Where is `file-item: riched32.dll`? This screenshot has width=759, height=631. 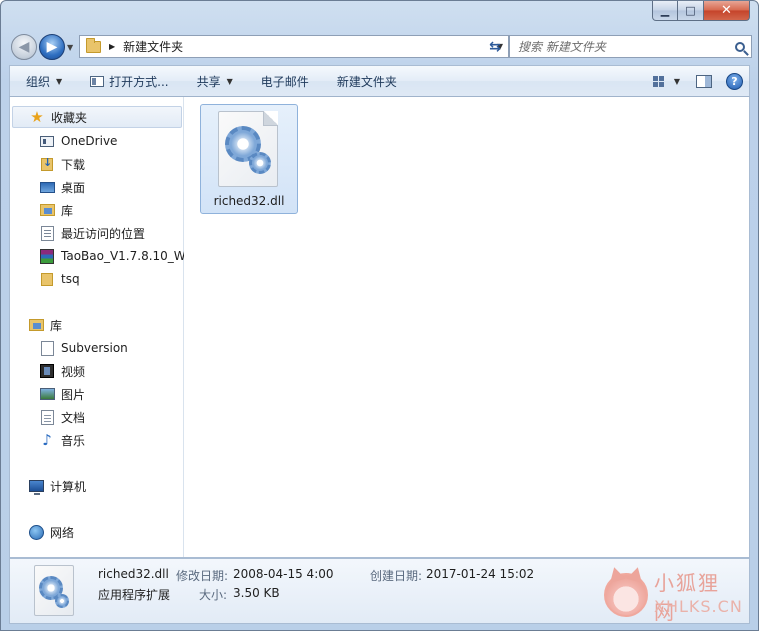 file-item: riched32.dll is located at coordinates (249, 159).